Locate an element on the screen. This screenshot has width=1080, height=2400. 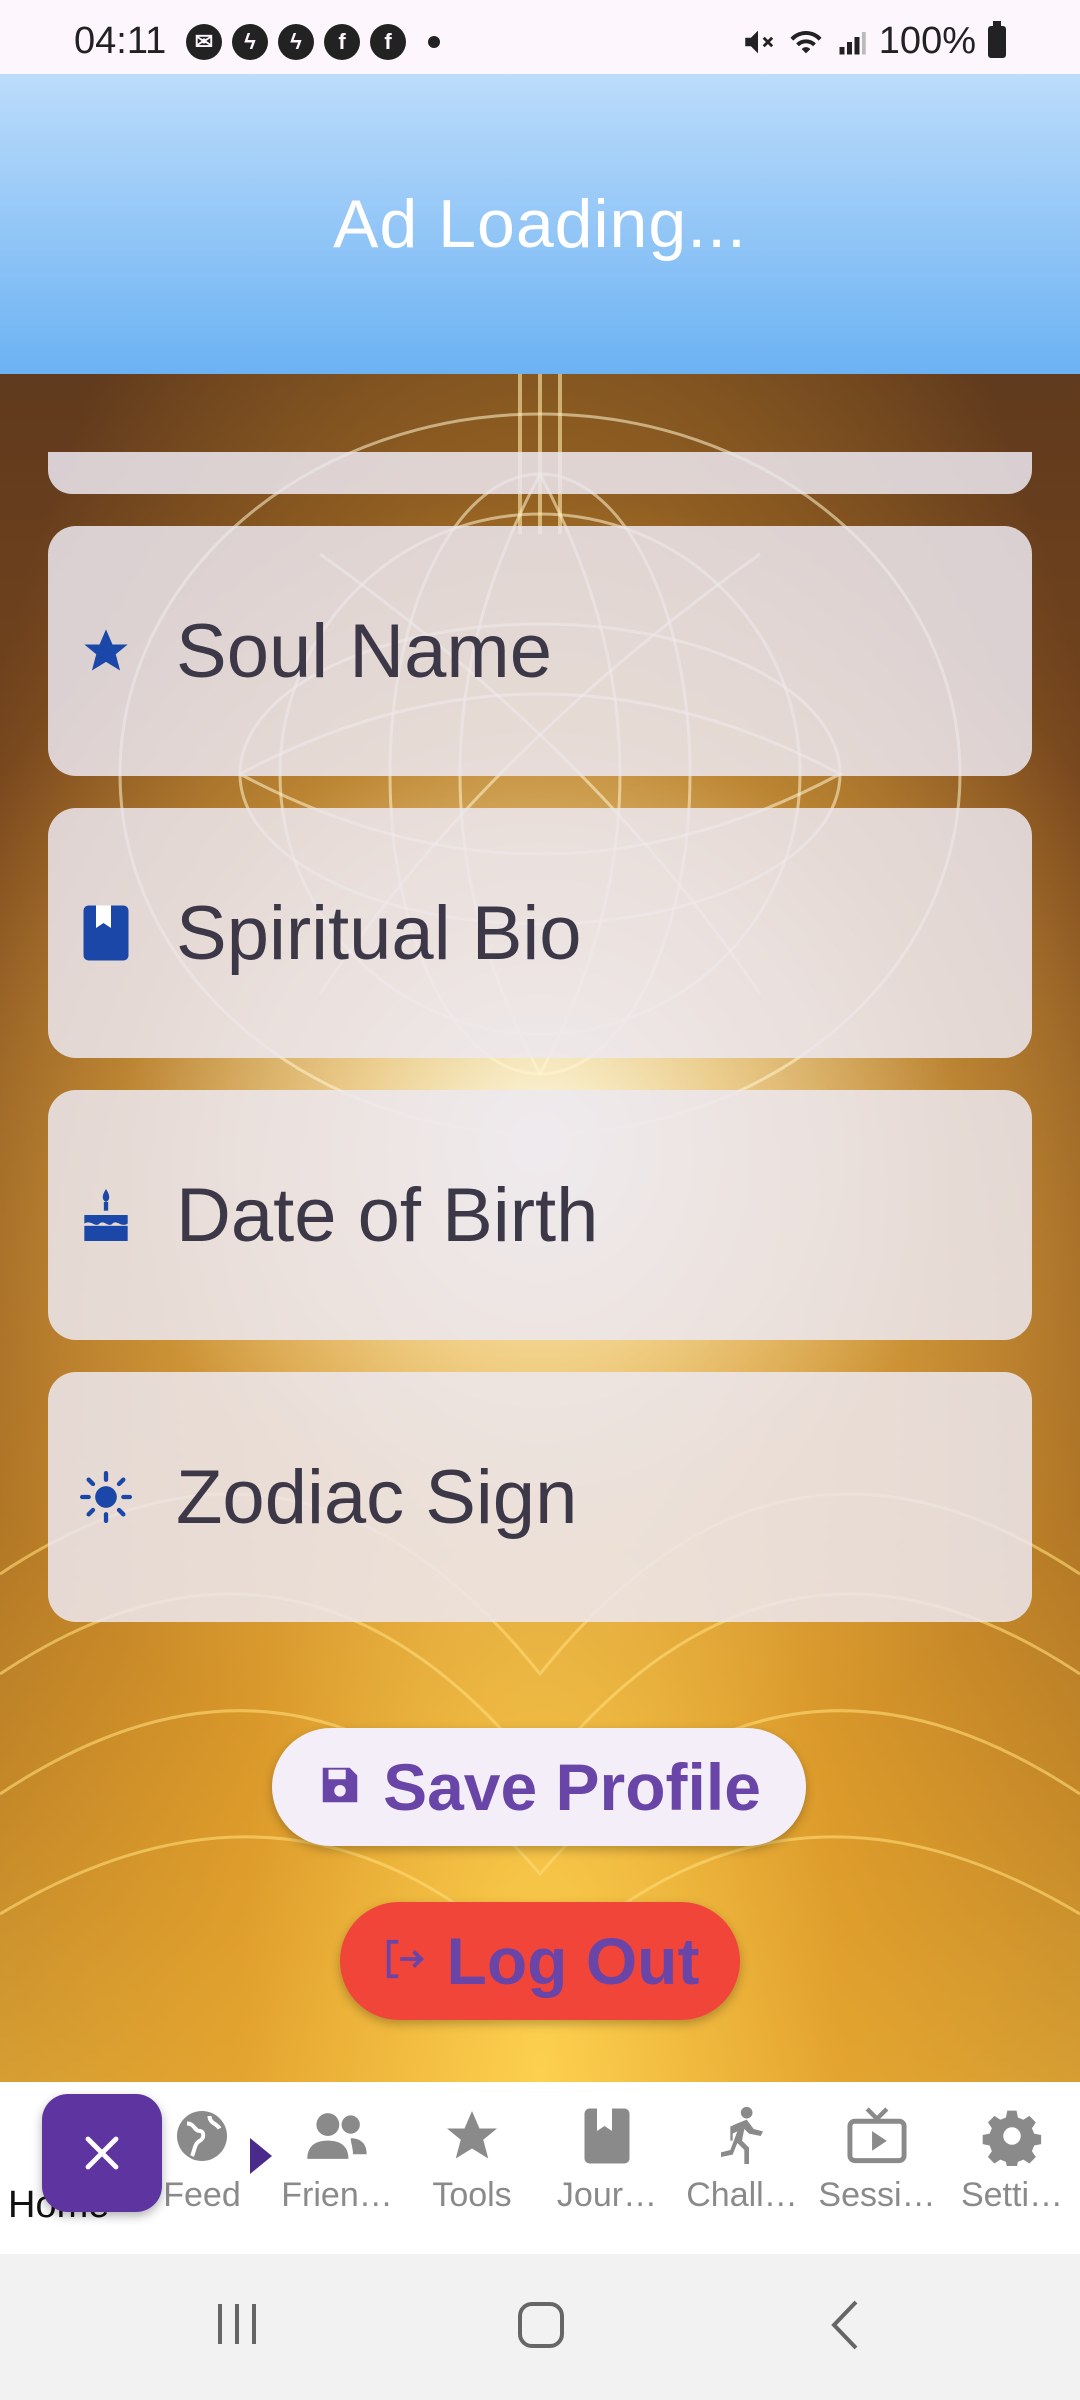
status-right: 100% is located at coordinates (873, 41).